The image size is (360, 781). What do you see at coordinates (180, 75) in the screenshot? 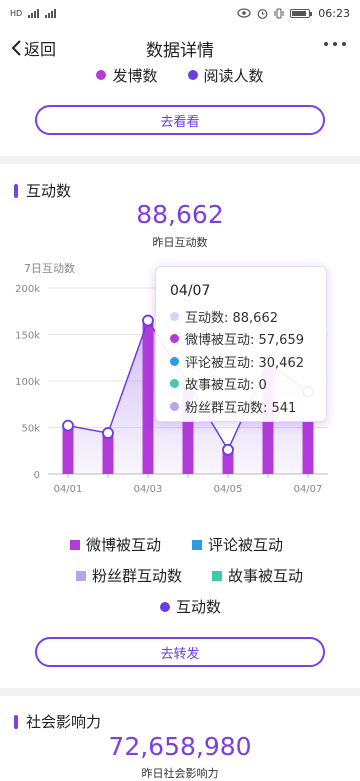
I see `top-legend: 发博数 阅读人数` at bounding box center [180, 75].